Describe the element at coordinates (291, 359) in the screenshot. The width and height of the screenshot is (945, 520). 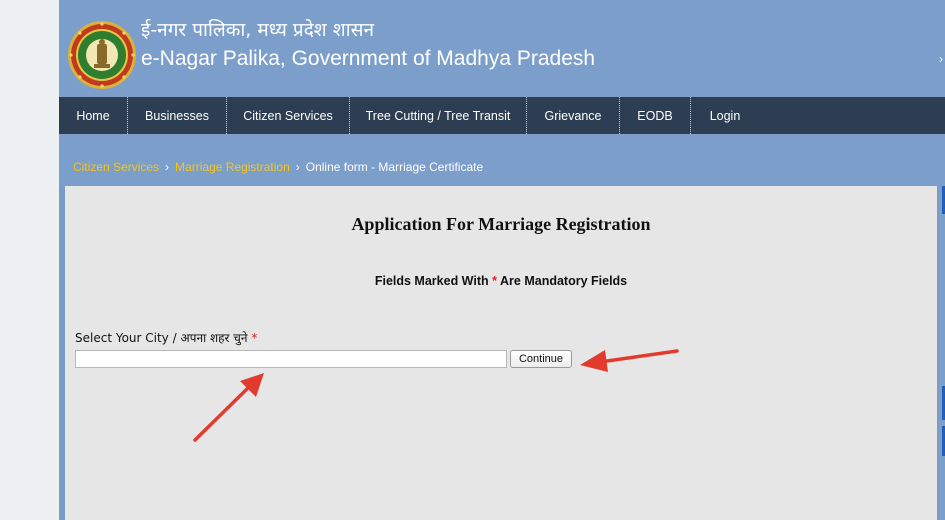
I see `city-input` at that location.